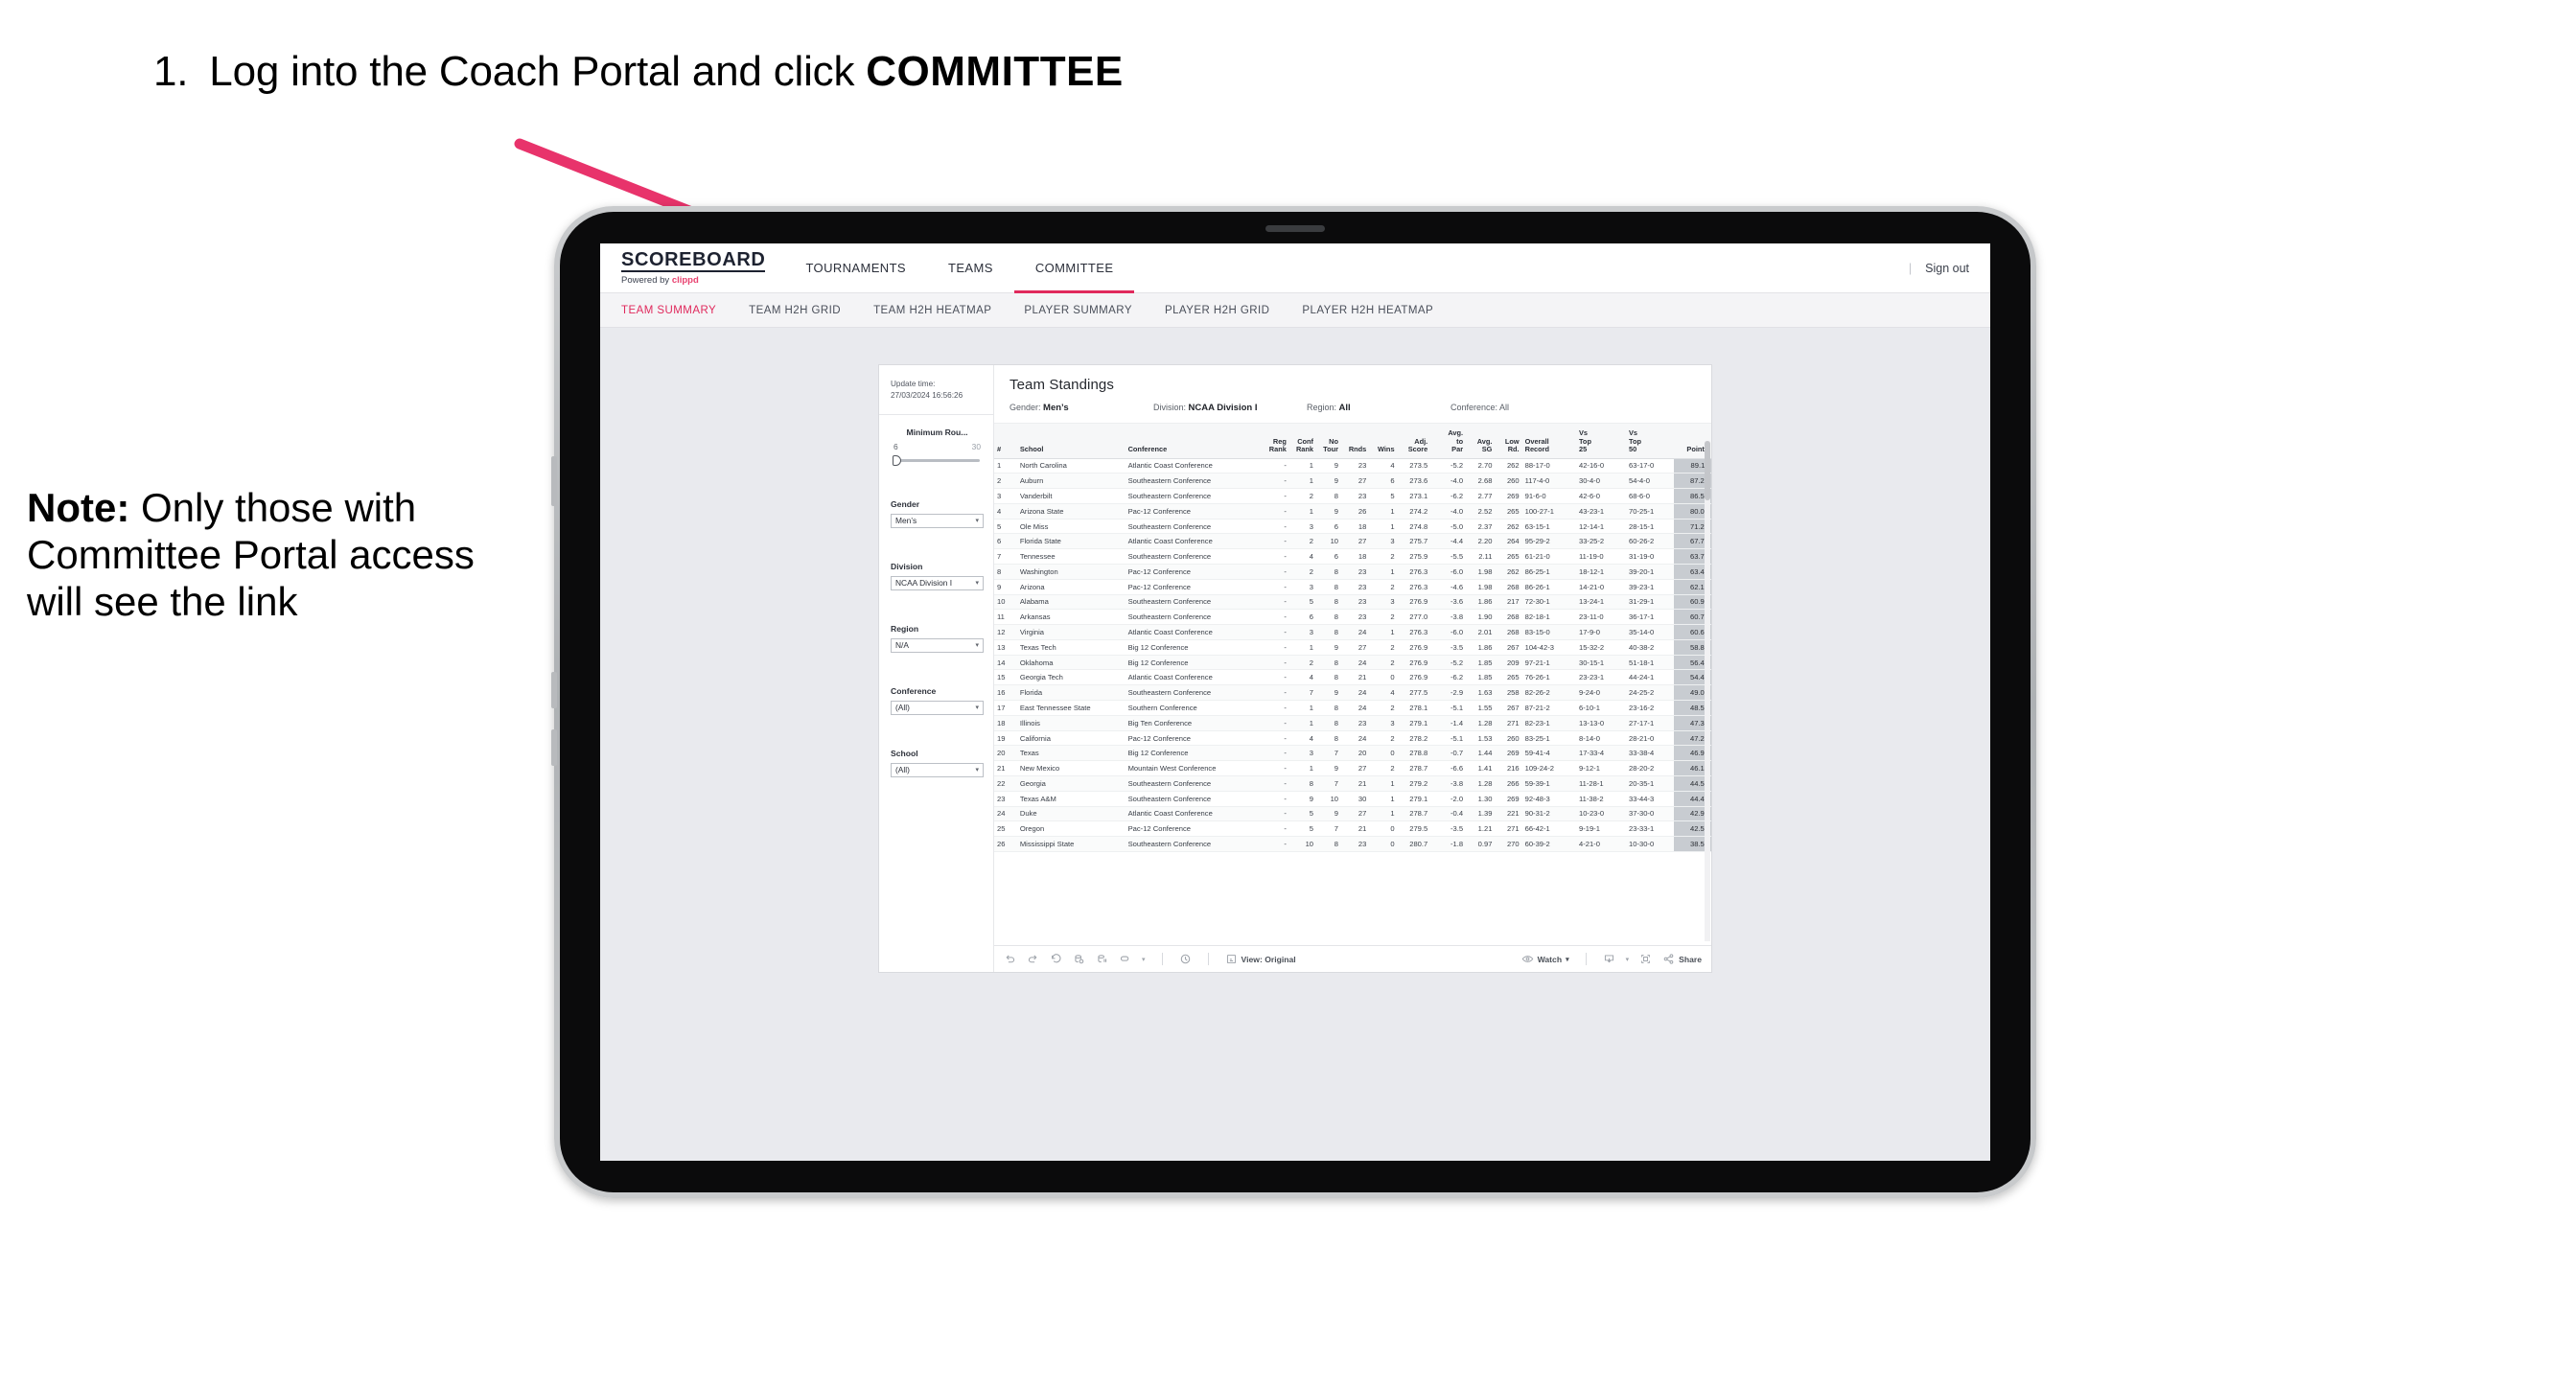 The width and height of the screenshot is (2576, 1386). Describe the element at coordinates (1329, 442) in the screenshot. I see `col-no-tour: No Tour` at that location.